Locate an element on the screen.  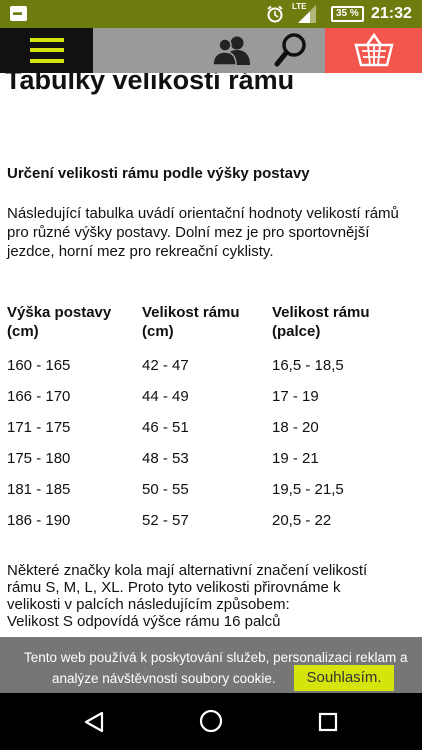
menu-button is located at coordinates (46, 50).